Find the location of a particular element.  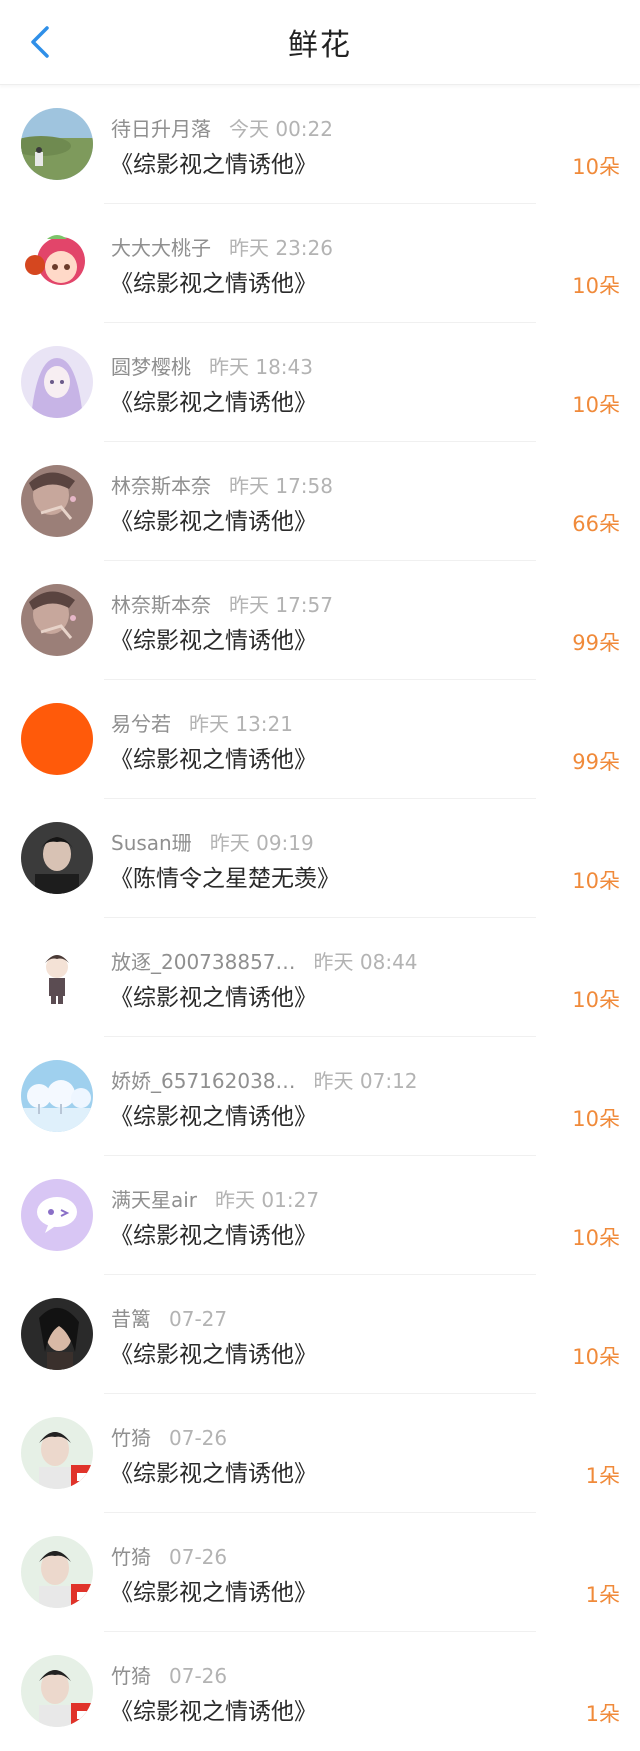

timestamp: 昨天 13:21 is located at coordinates (241, 724).